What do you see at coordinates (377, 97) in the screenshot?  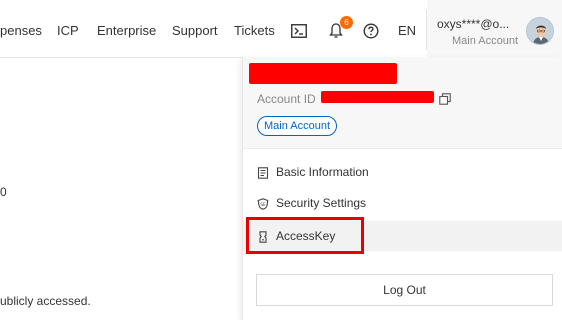 I see `redacted-account-id` at bounding box center [377, 97].